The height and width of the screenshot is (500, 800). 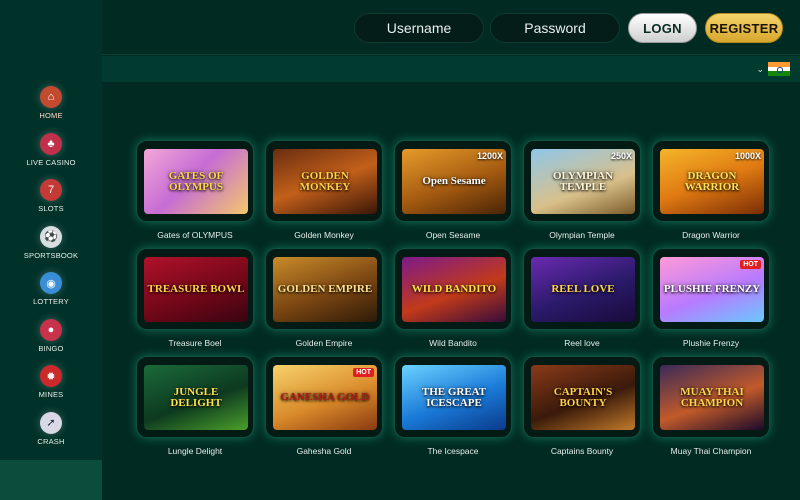 I want to click on game-logo-text: DRAGON WARRIOR, so click(x=712, y=181).